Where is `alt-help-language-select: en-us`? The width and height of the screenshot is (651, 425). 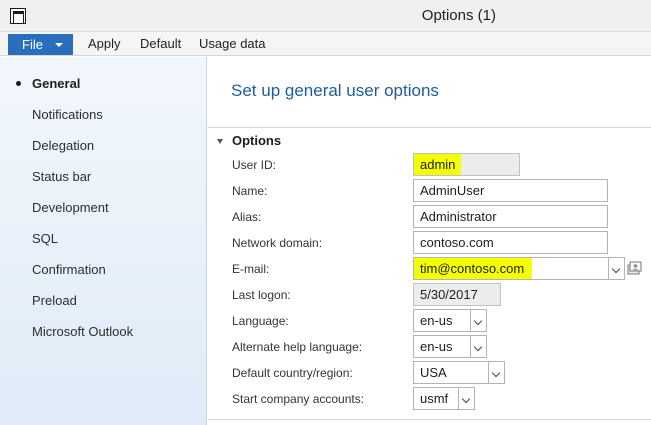 alt-help-language-select: en-us is located at coordinates (450, 346).